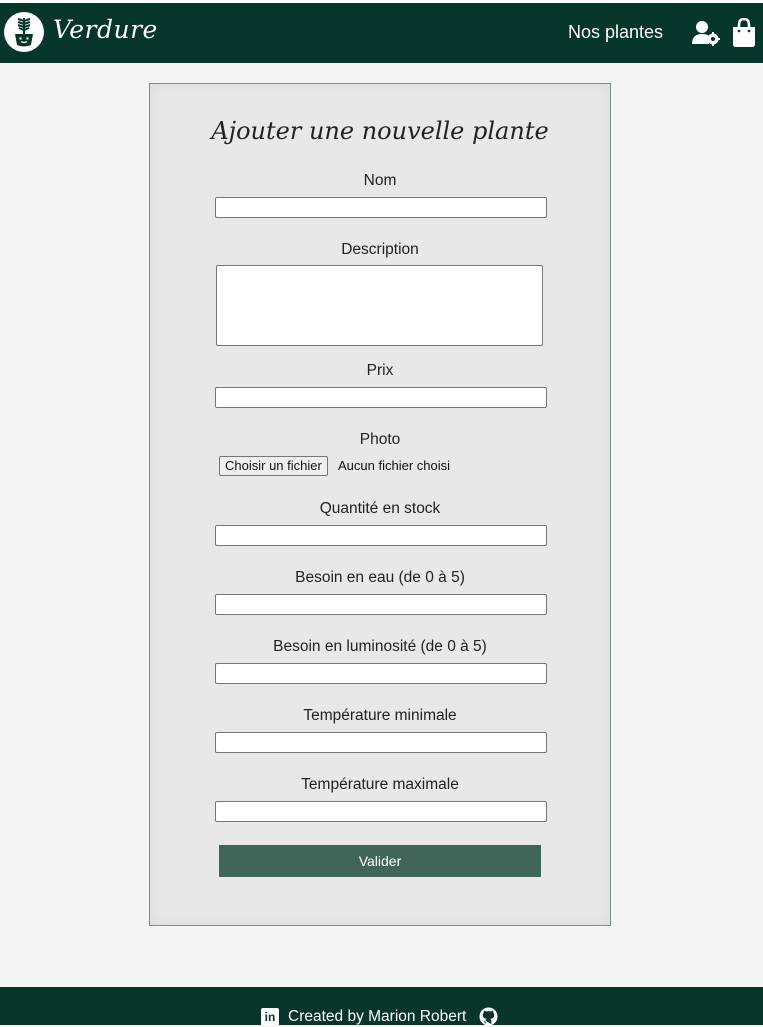  What do you see at coordinates (380, 131) in the screenshot?
I see `form-title: Ajouter une nouvelle plante` at bounding box center [380, 131].